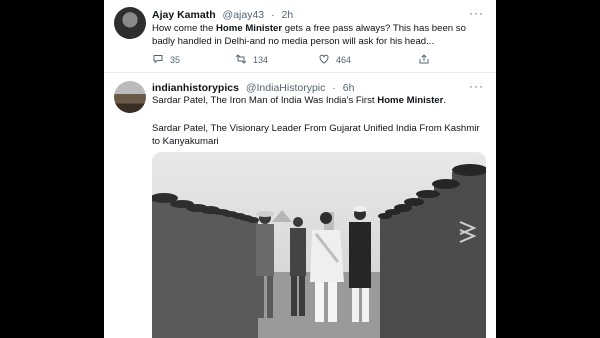  Describe the element at coordinates (184, 15) in the screenshot. I see `display-name: Ajay Kamath` at that location.